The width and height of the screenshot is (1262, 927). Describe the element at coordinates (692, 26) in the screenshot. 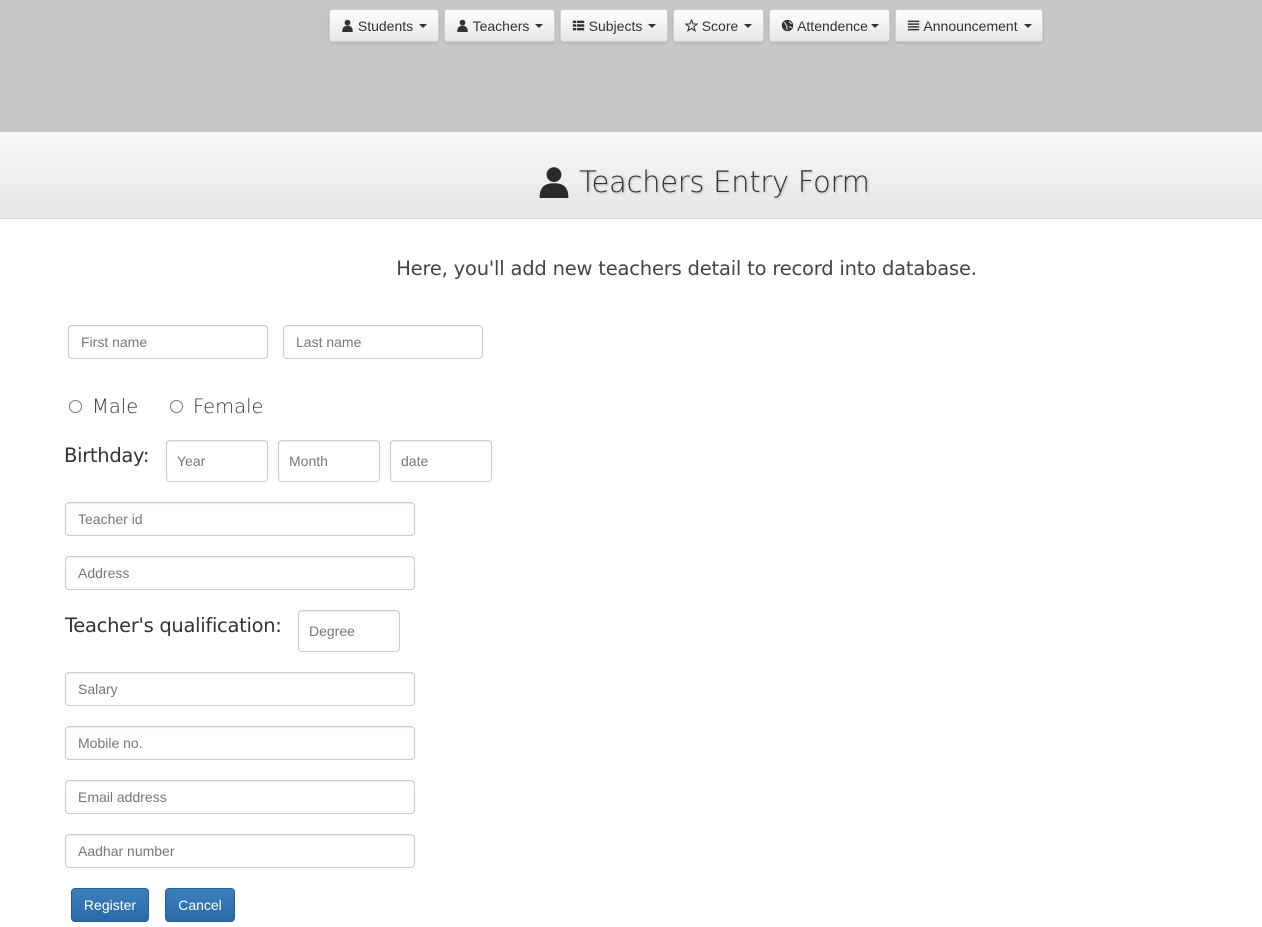

I see `star-icon` at that location.